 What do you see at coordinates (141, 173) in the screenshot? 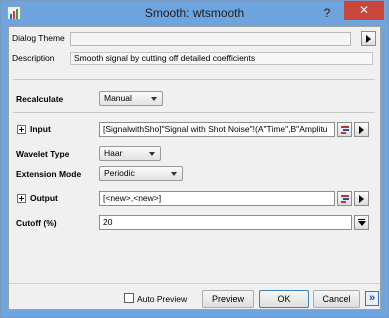
I see `extension-mode-select: Periodic` at bounding box center [141, 173].